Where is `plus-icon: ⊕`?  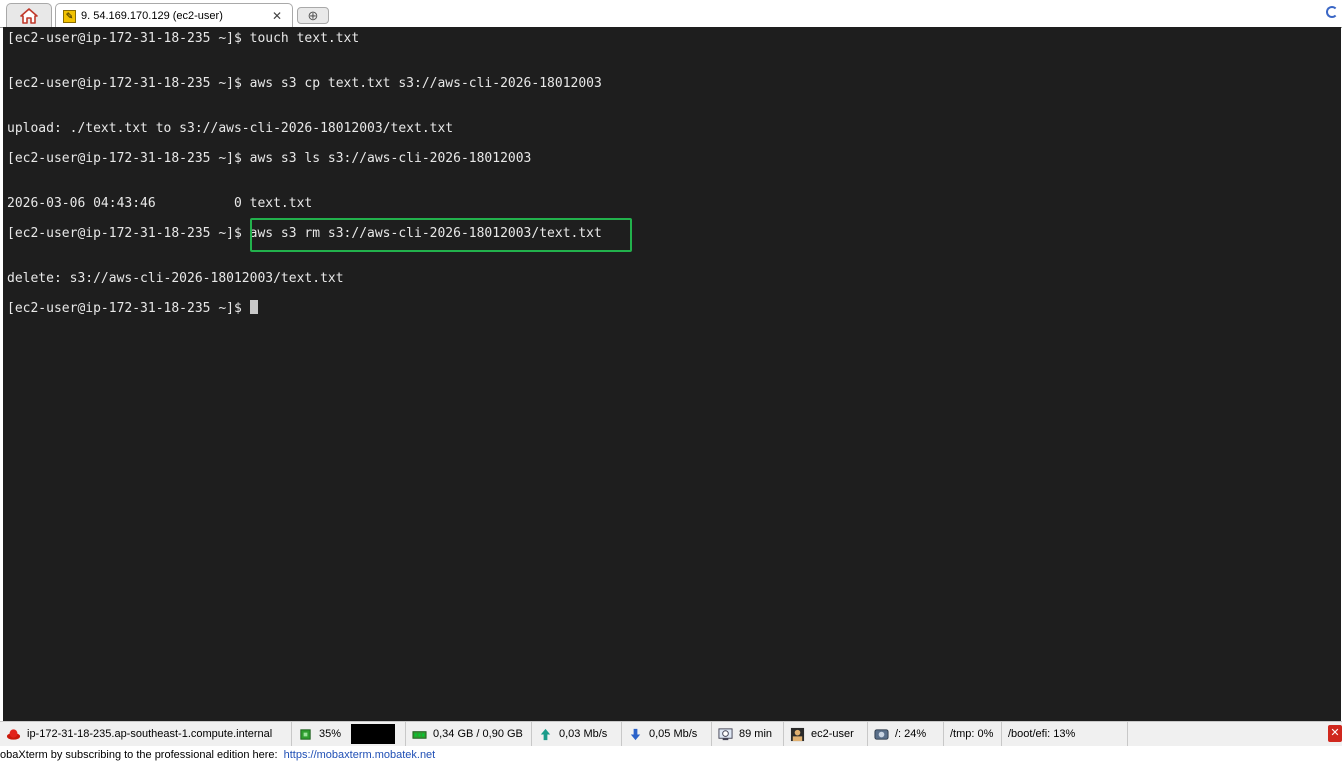 plus-icon: ⊕ is located at coordinates (313, 15).